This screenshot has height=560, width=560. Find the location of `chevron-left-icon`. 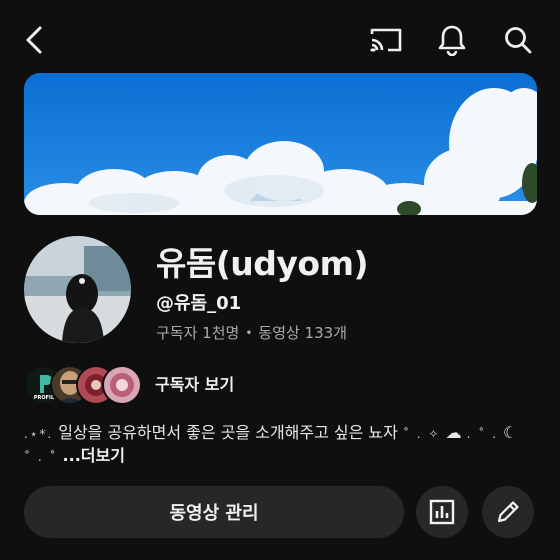

chevron-left-icon is located at coordinates (34, 40).